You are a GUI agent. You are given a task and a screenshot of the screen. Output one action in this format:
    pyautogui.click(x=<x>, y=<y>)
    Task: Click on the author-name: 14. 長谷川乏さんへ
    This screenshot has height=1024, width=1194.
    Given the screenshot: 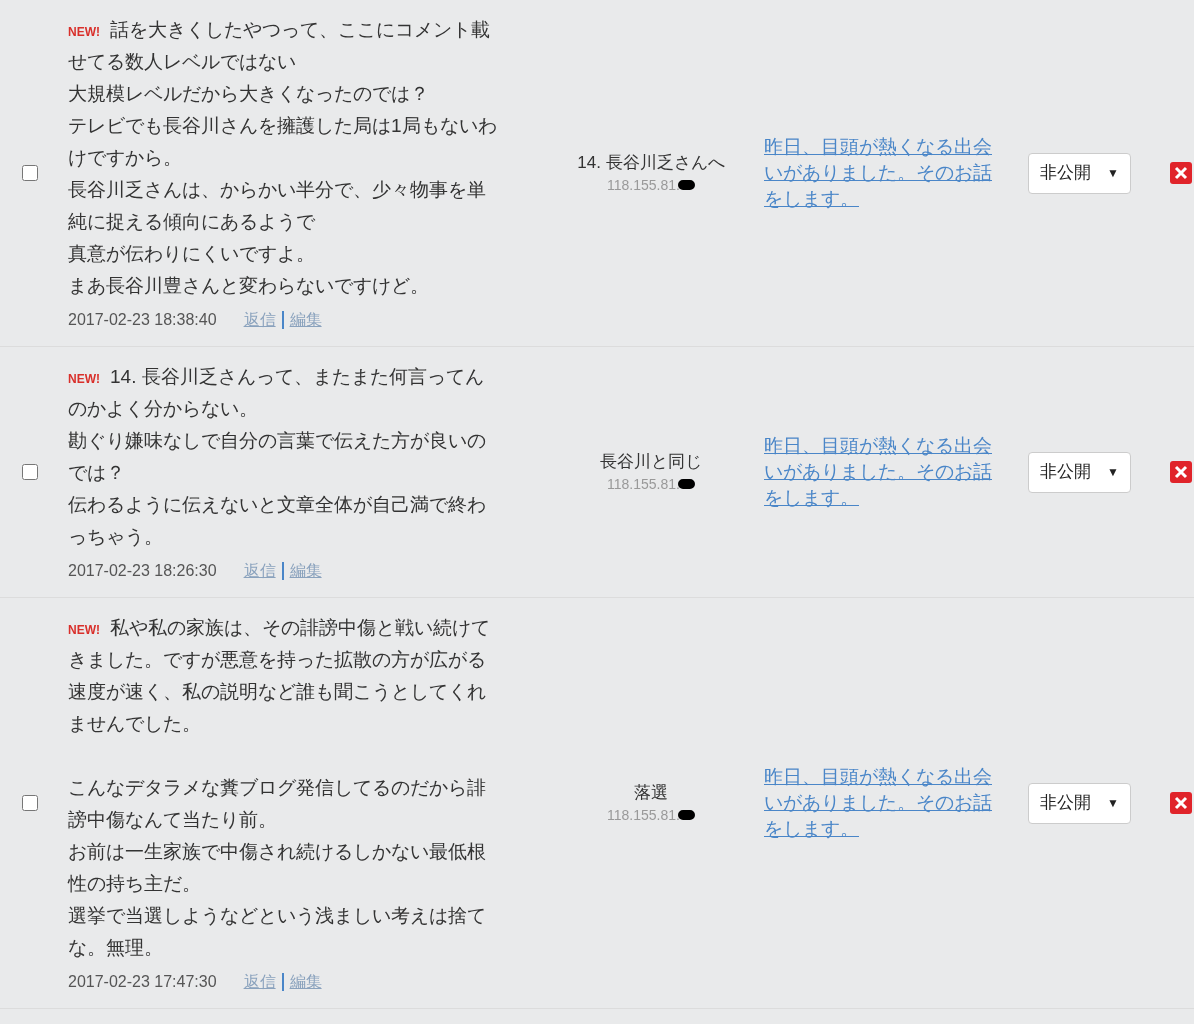 What is the action you would take?
    pyautogui.click(x=651, y=163)
    